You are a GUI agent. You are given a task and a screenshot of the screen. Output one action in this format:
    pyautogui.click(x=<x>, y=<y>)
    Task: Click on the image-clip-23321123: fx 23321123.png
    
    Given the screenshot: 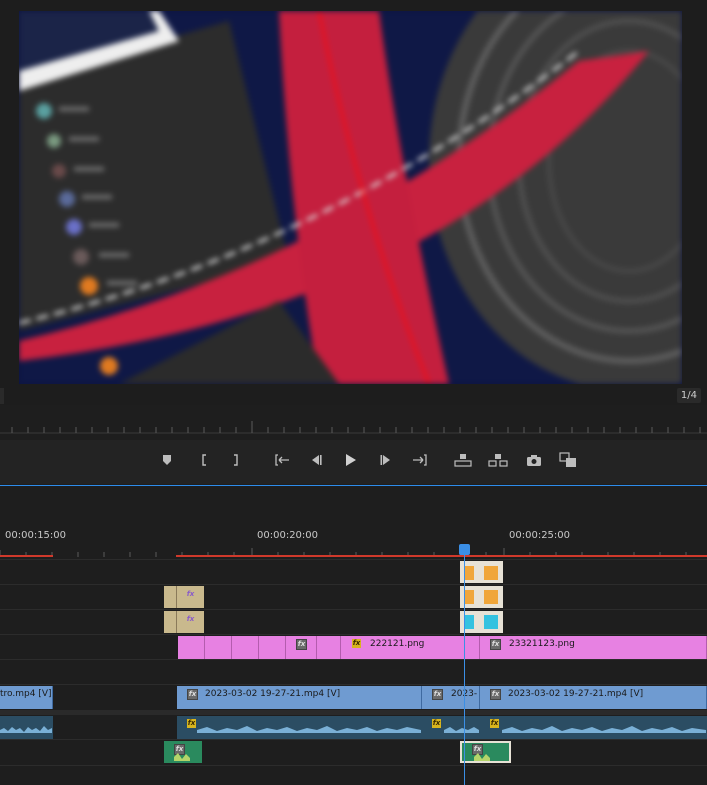 What is the action you would take?
    pyautogui.click(x=593, y=647)
    